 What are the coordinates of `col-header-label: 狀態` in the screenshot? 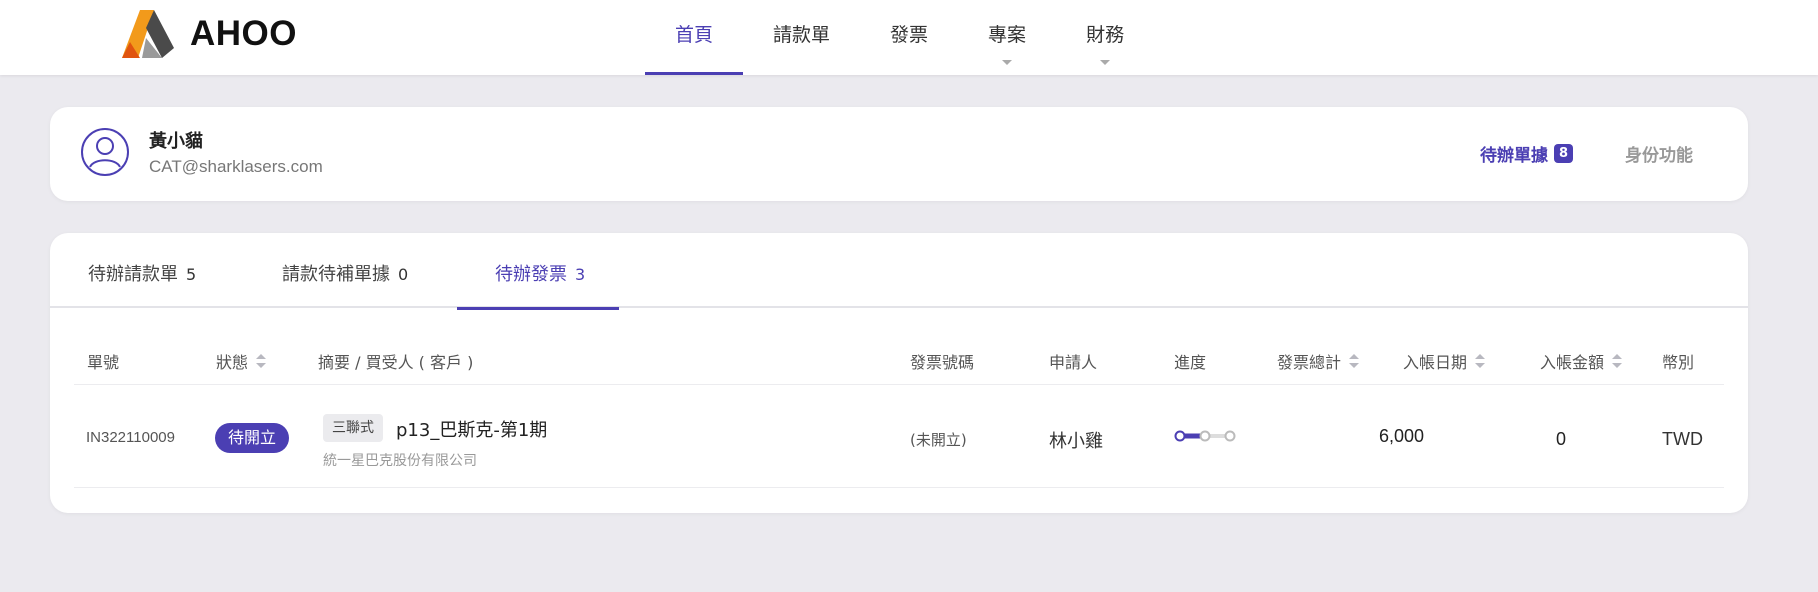 It's located at (232, 362).